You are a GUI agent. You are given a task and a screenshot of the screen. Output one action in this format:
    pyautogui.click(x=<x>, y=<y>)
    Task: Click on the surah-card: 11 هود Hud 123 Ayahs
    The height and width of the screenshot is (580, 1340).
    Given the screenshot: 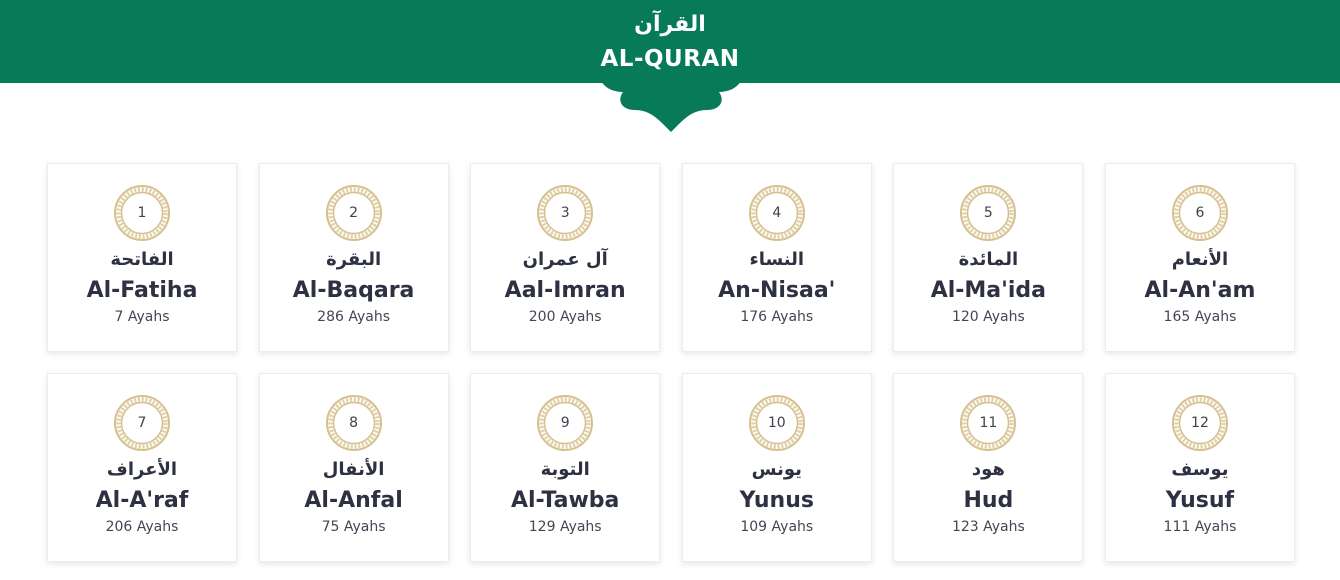 What is the action you would take?
    pyautogui.click(x=988, y=467)
    